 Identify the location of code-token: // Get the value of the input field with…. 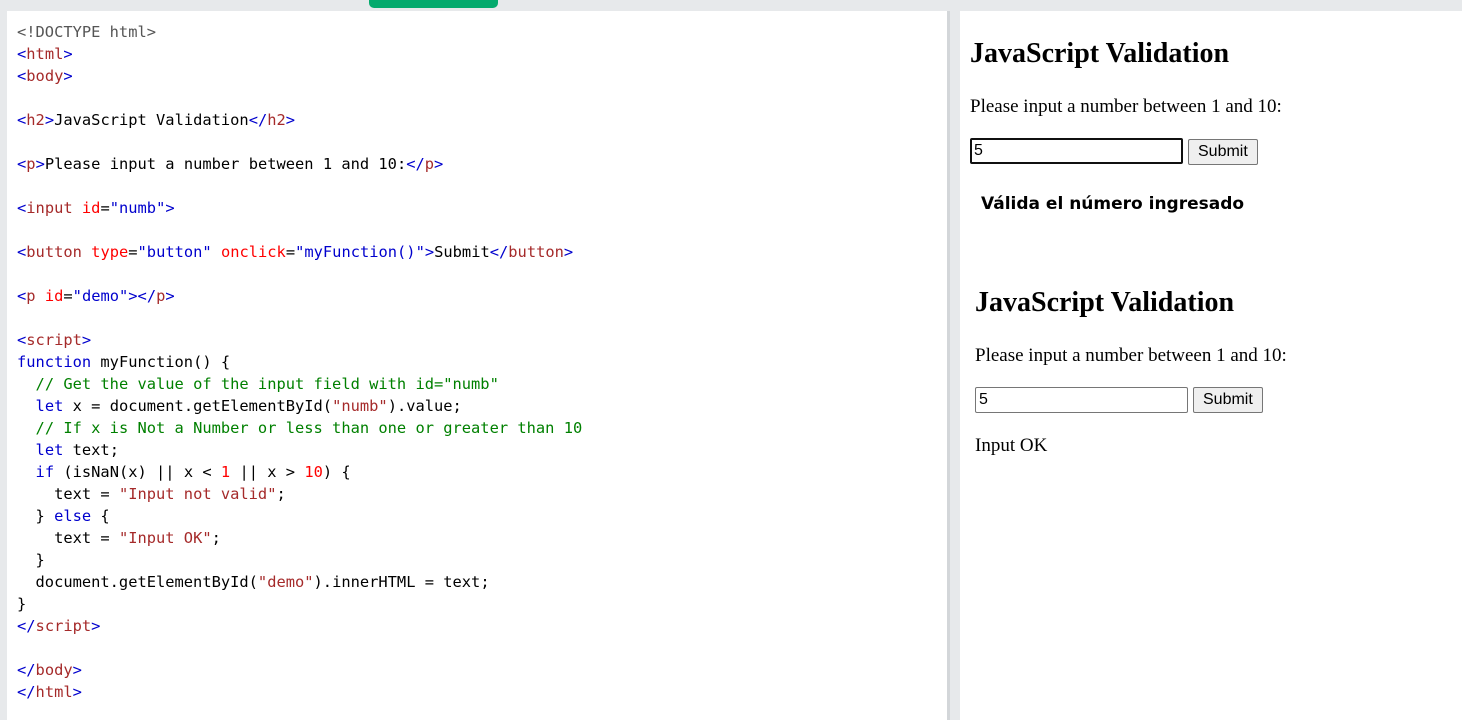
(267, 384).